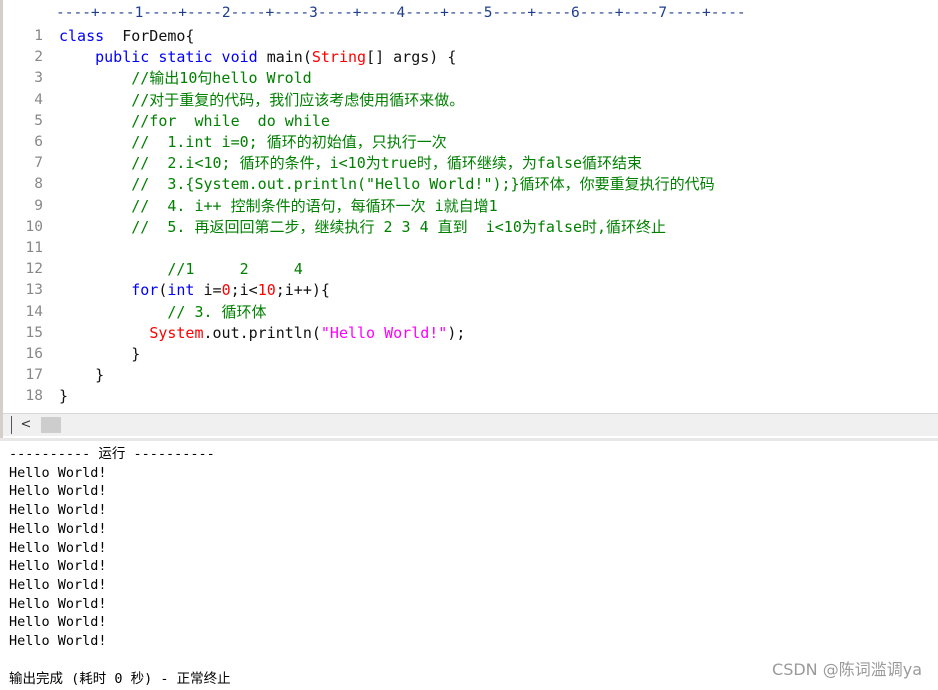  What do you see at coordinates (11, 425) in the screenshot?
I see `scrollbar-separator` at bounding box center [11, 425].